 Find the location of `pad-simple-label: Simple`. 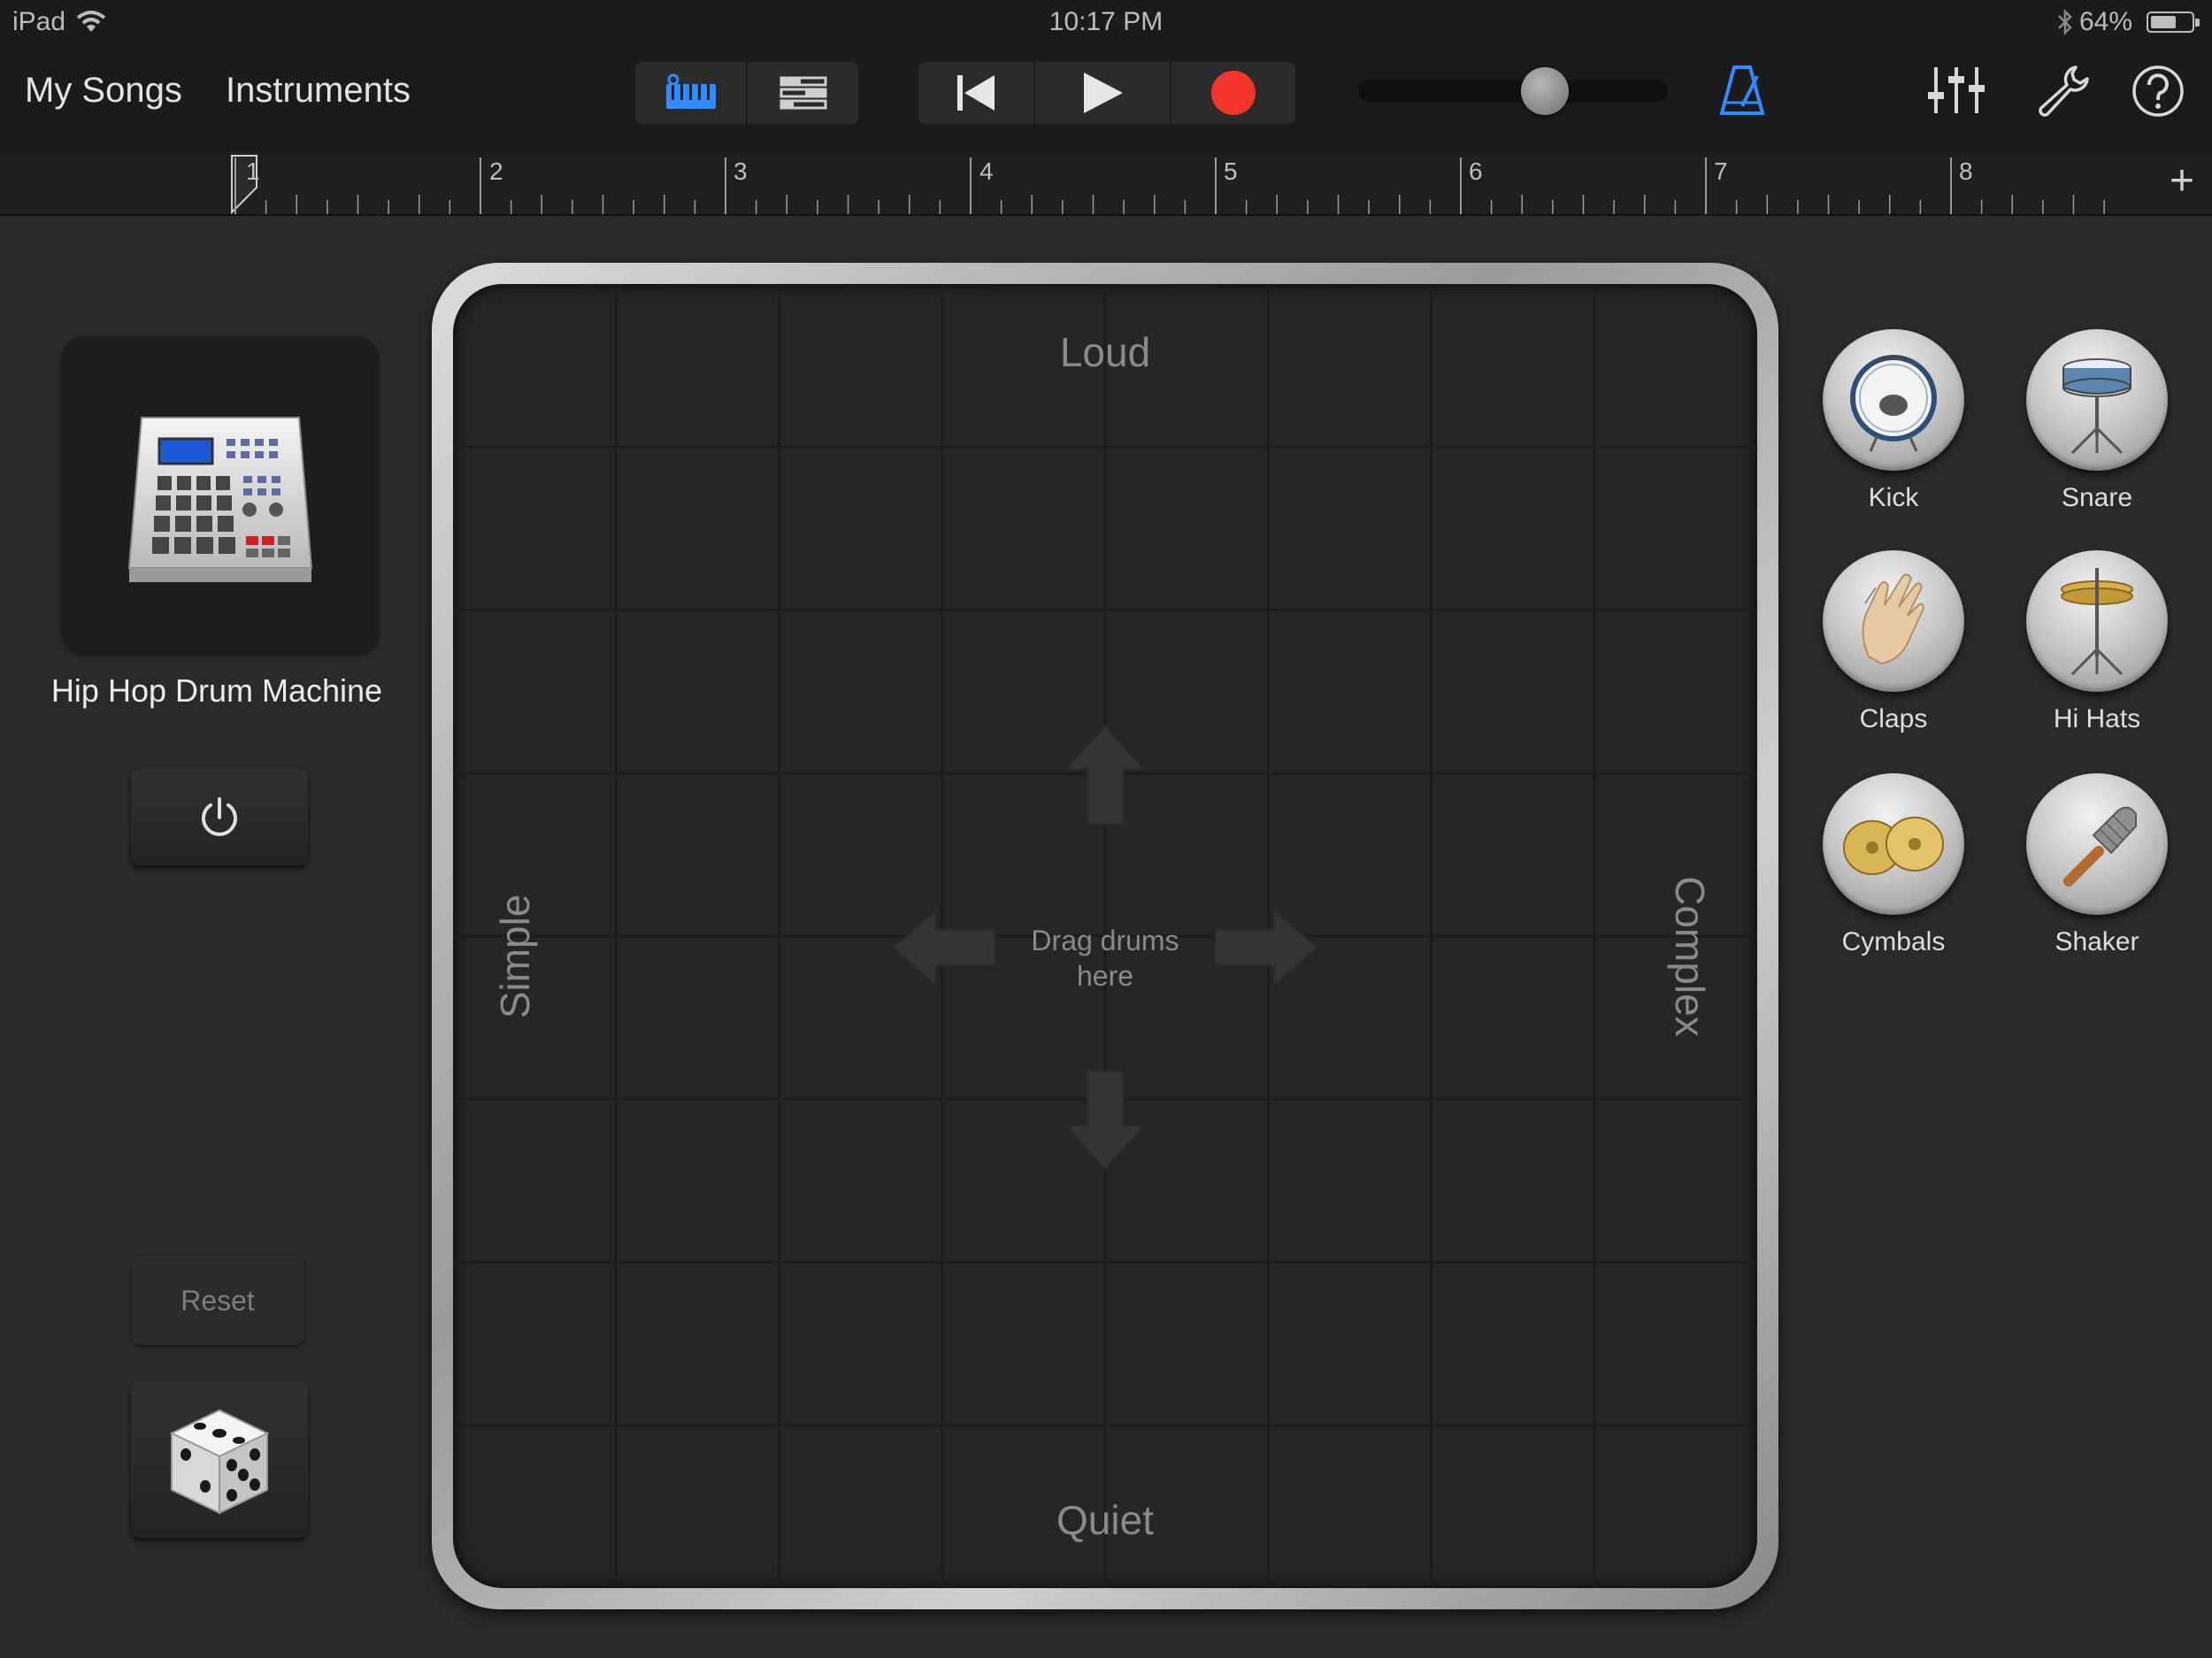

pad-simple-label: Simple is located at coordinates (515, 957).